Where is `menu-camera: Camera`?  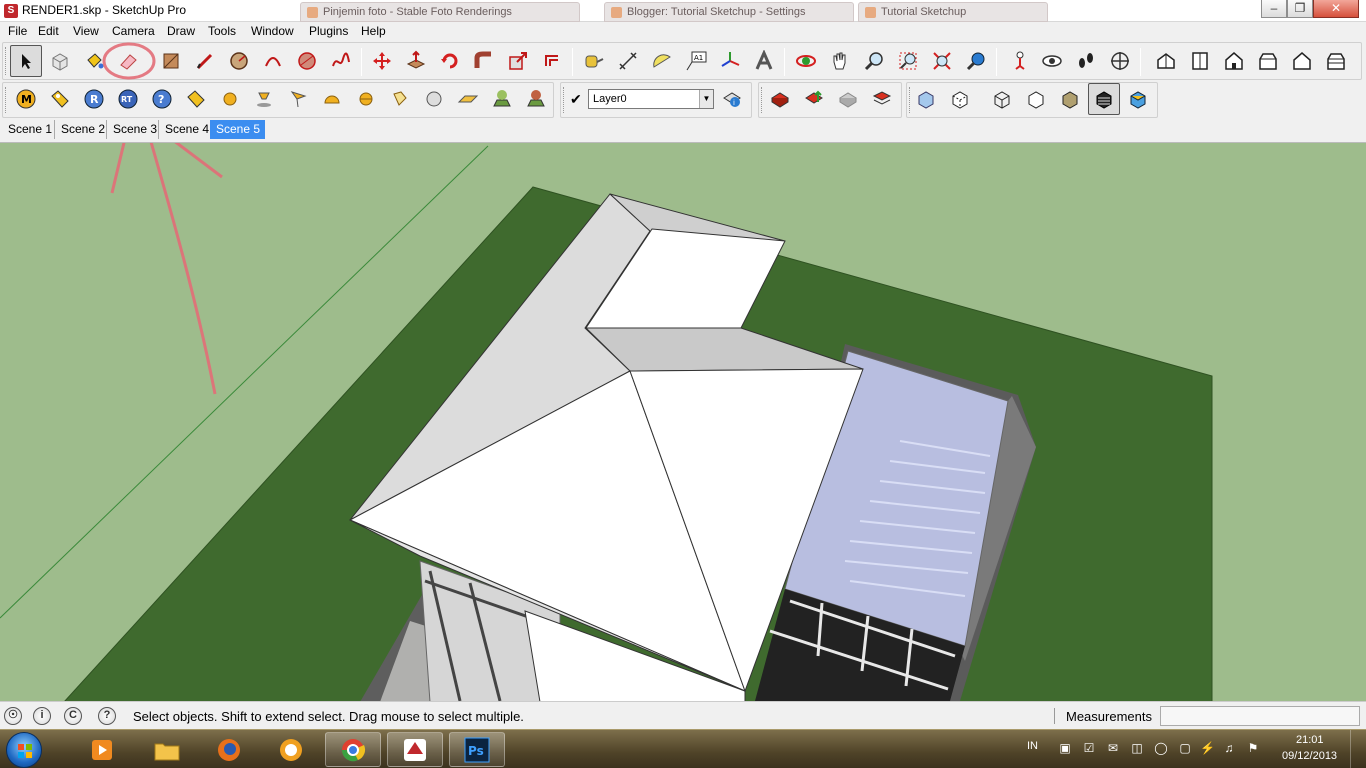
menu-camera: Camera is located at coordinates (133, 31).